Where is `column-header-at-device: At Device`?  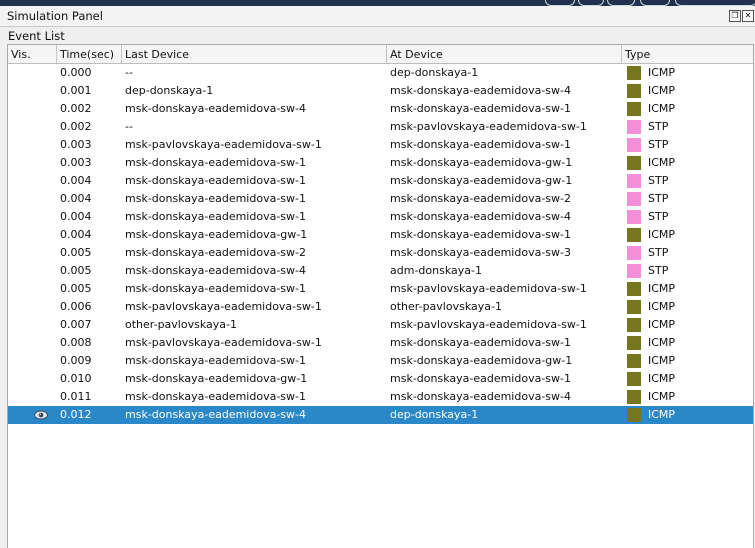 column-header-at-device: At Device is located at coordinates (504, 54).